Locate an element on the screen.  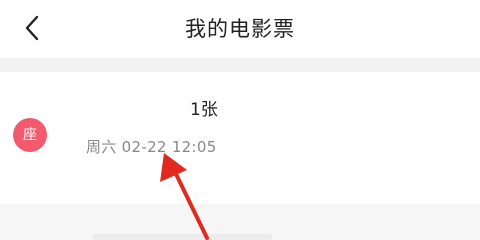
section-divider is located at coordinates (240, 65).